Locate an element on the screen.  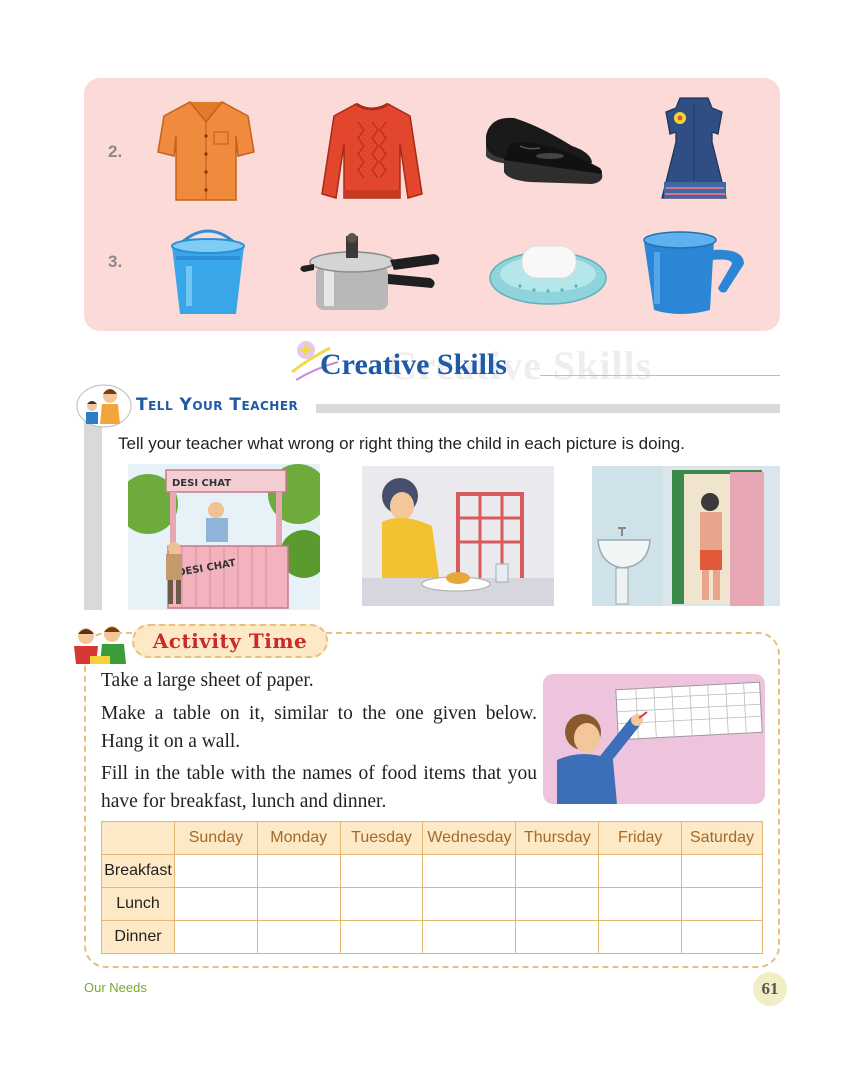
column-header: Wednesday is located at coordinates (469, 838).